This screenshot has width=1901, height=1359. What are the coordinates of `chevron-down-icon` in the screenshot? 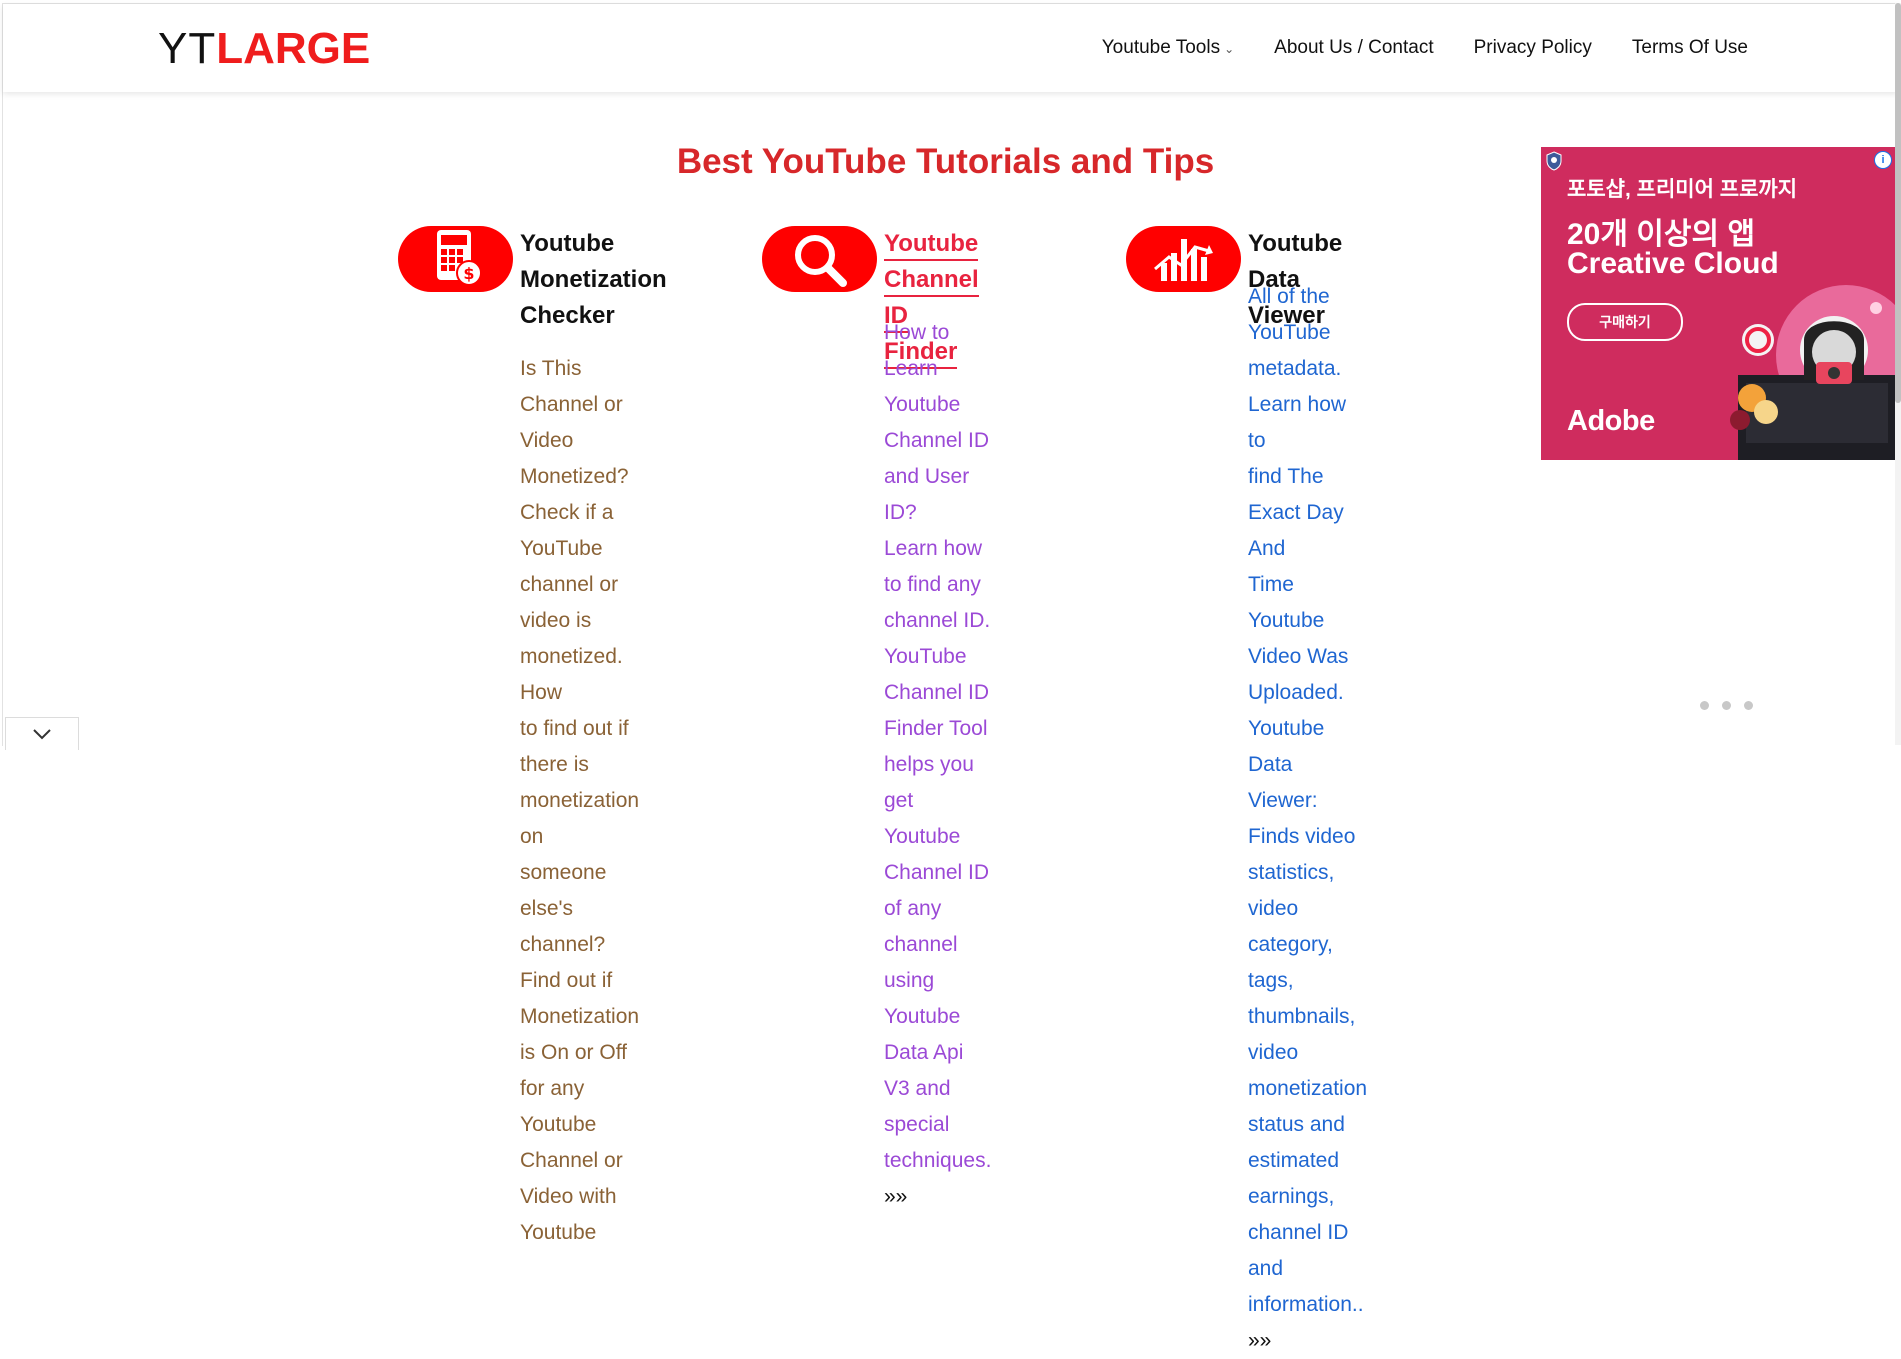 It's located at (42, 734).